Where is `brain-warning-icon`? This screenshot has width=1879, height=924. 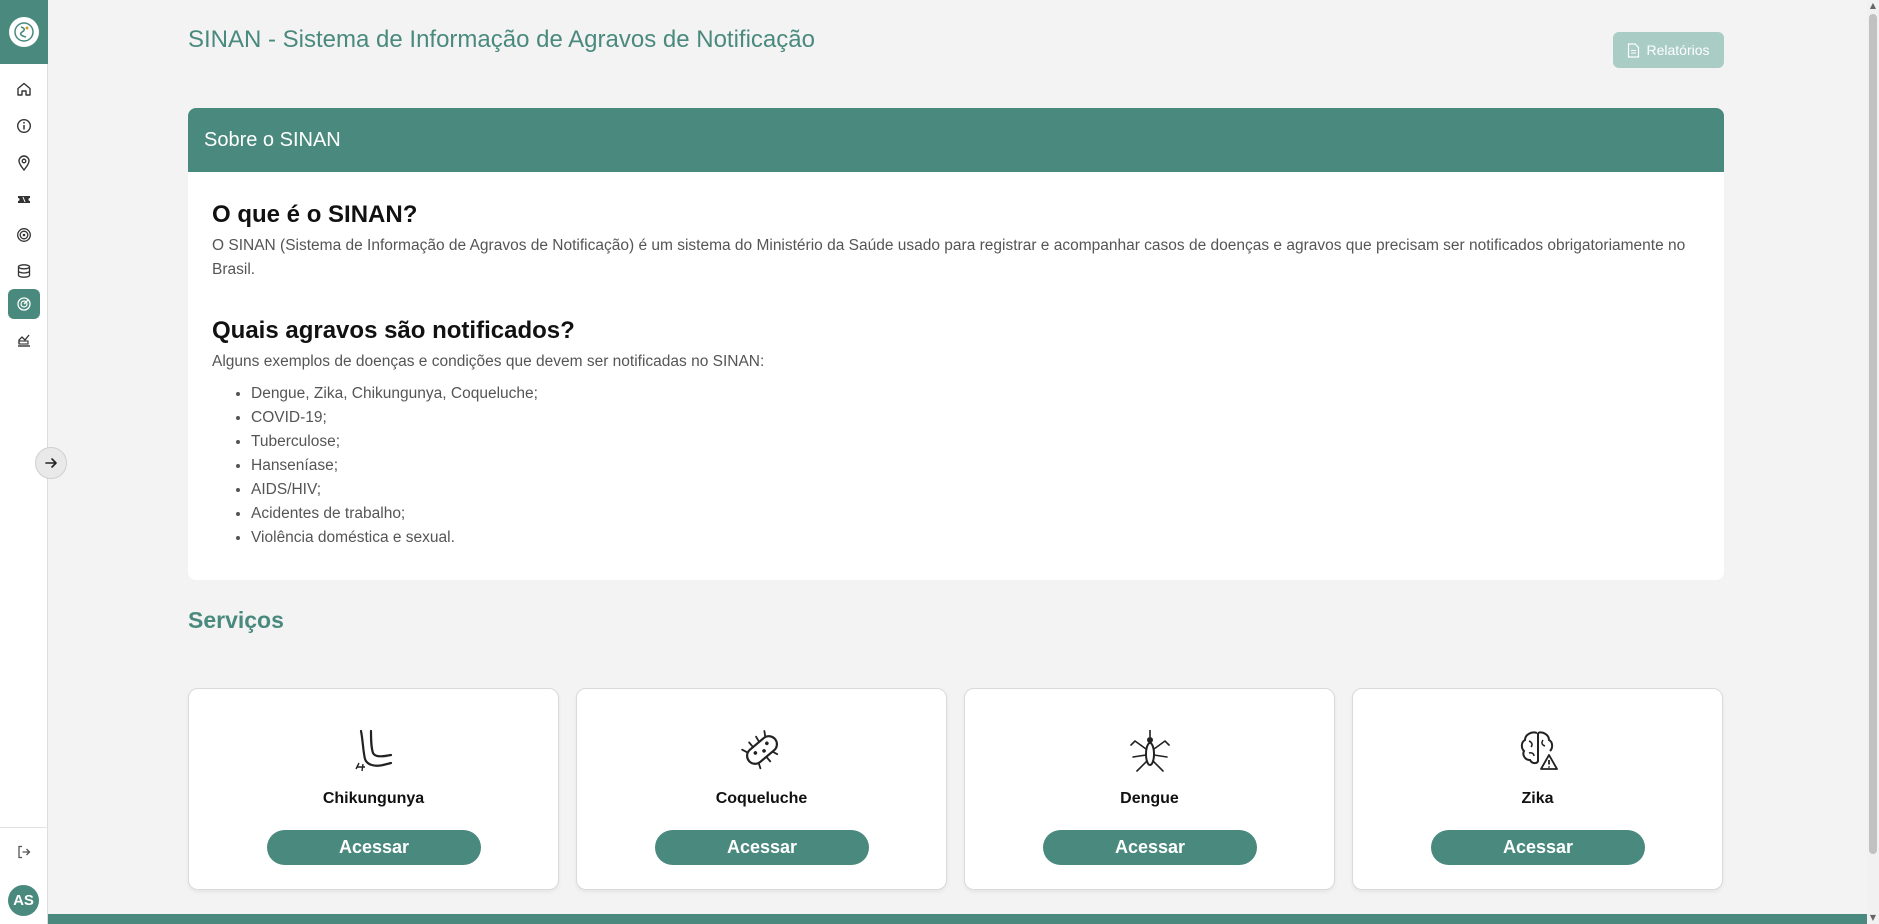 brain-warning-icon is located at coordinates (1539, 750).